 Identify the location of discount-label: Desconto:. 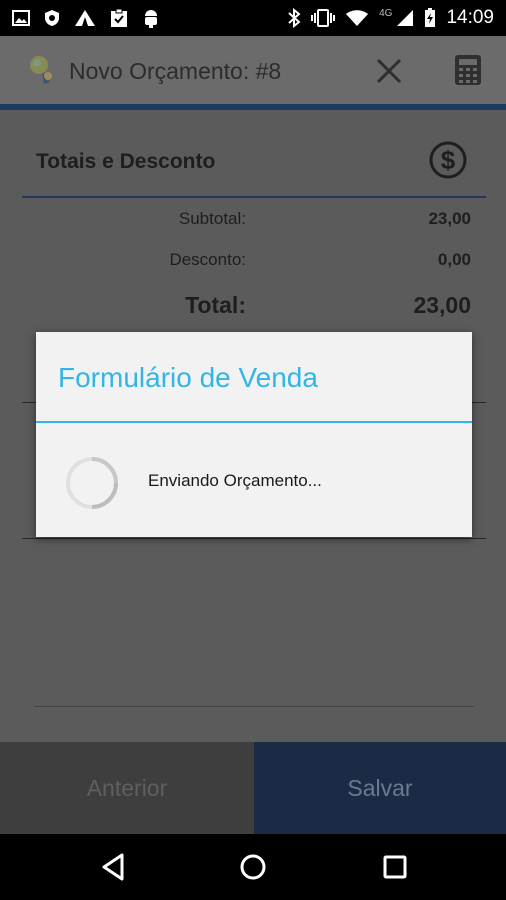
(207, 259).